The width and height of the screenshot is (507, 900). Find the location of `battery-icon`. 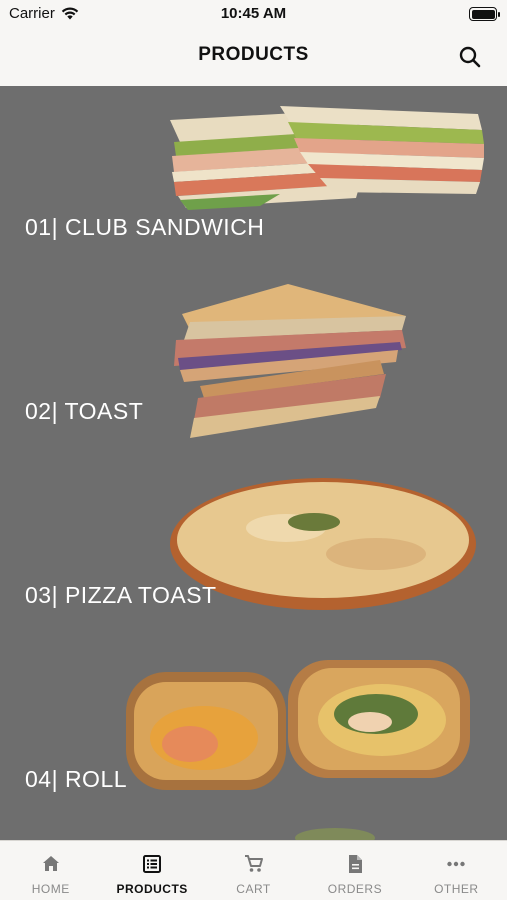

battery-icon is located at coordinates (484, 14).